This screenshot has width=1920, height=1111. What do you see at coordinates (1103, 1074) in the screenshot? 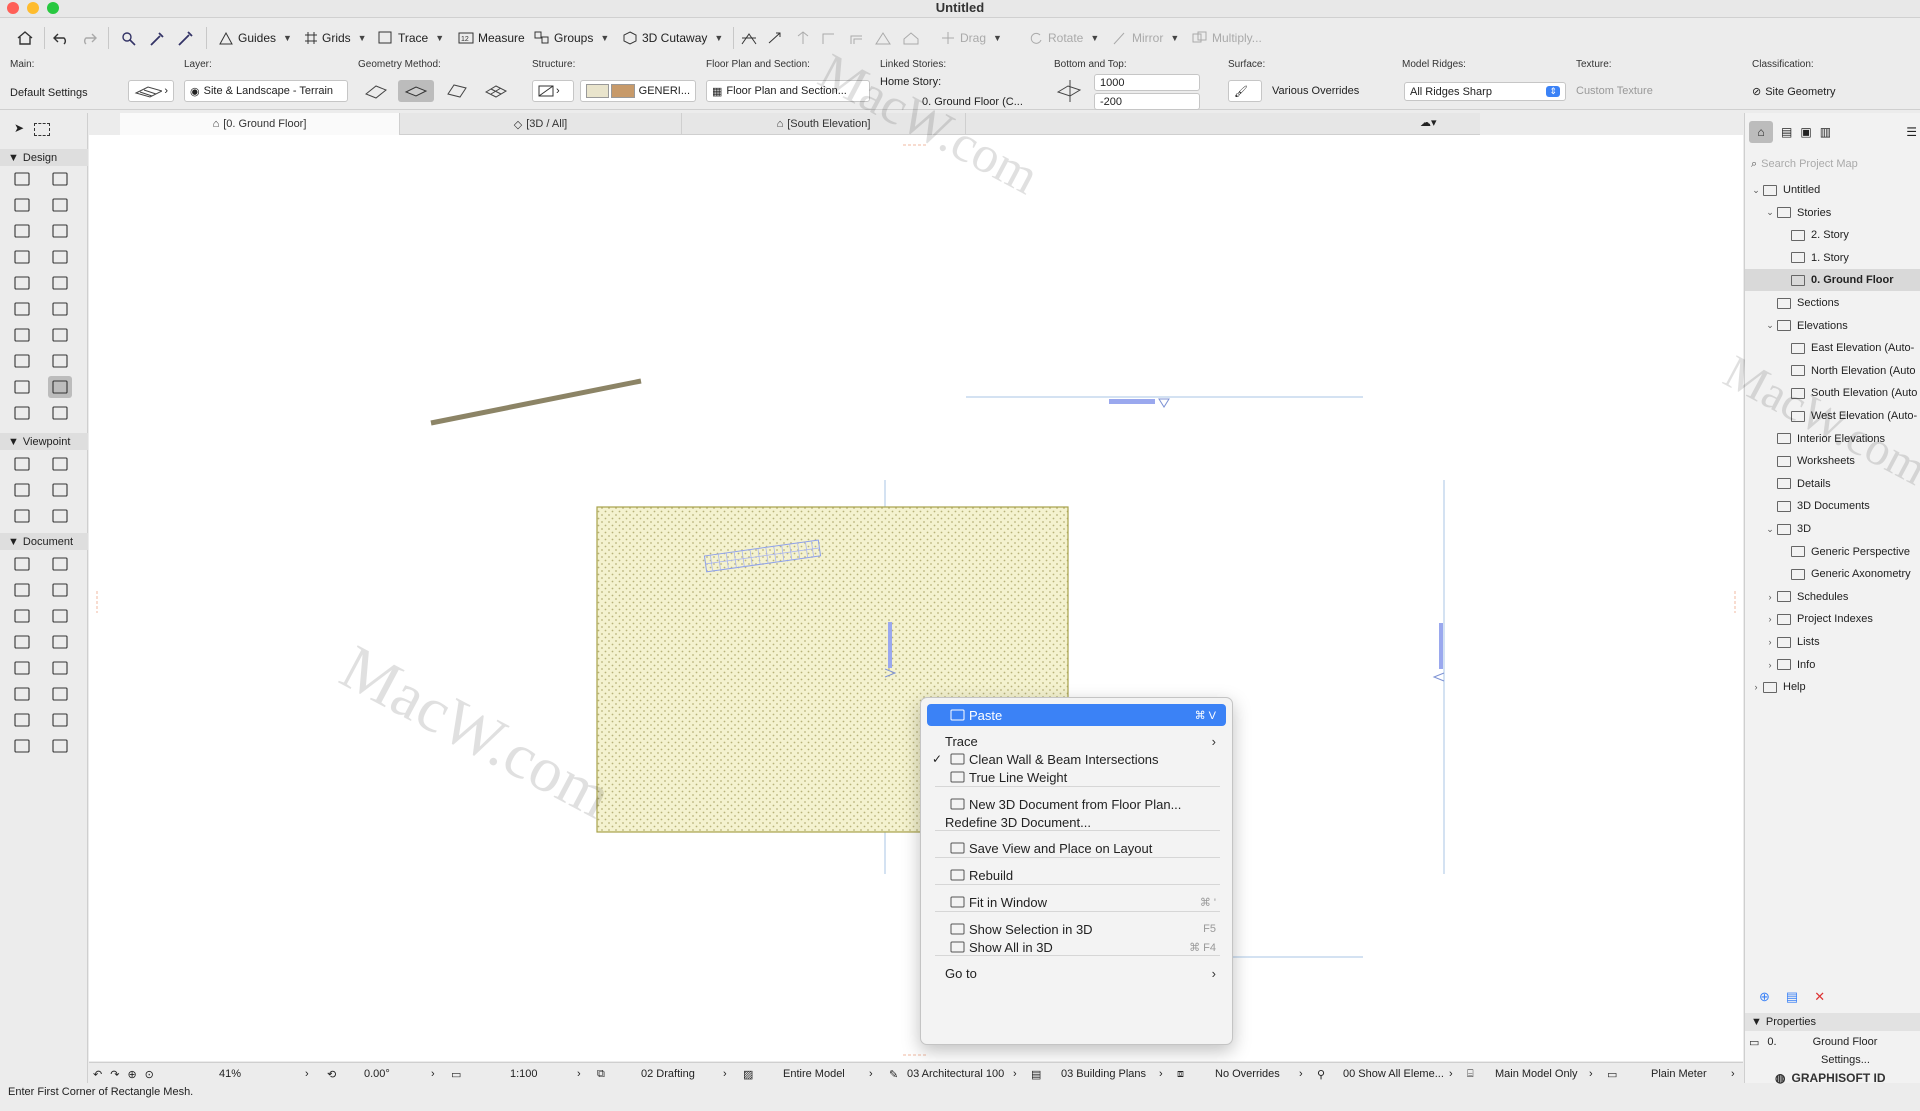
I see `mvo-value: 03 Building Plans` at bounding box center [1103, 1074].